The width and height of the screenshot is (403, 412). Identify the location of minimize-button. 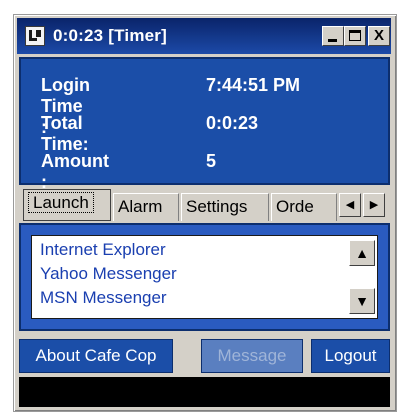
(333, 36).